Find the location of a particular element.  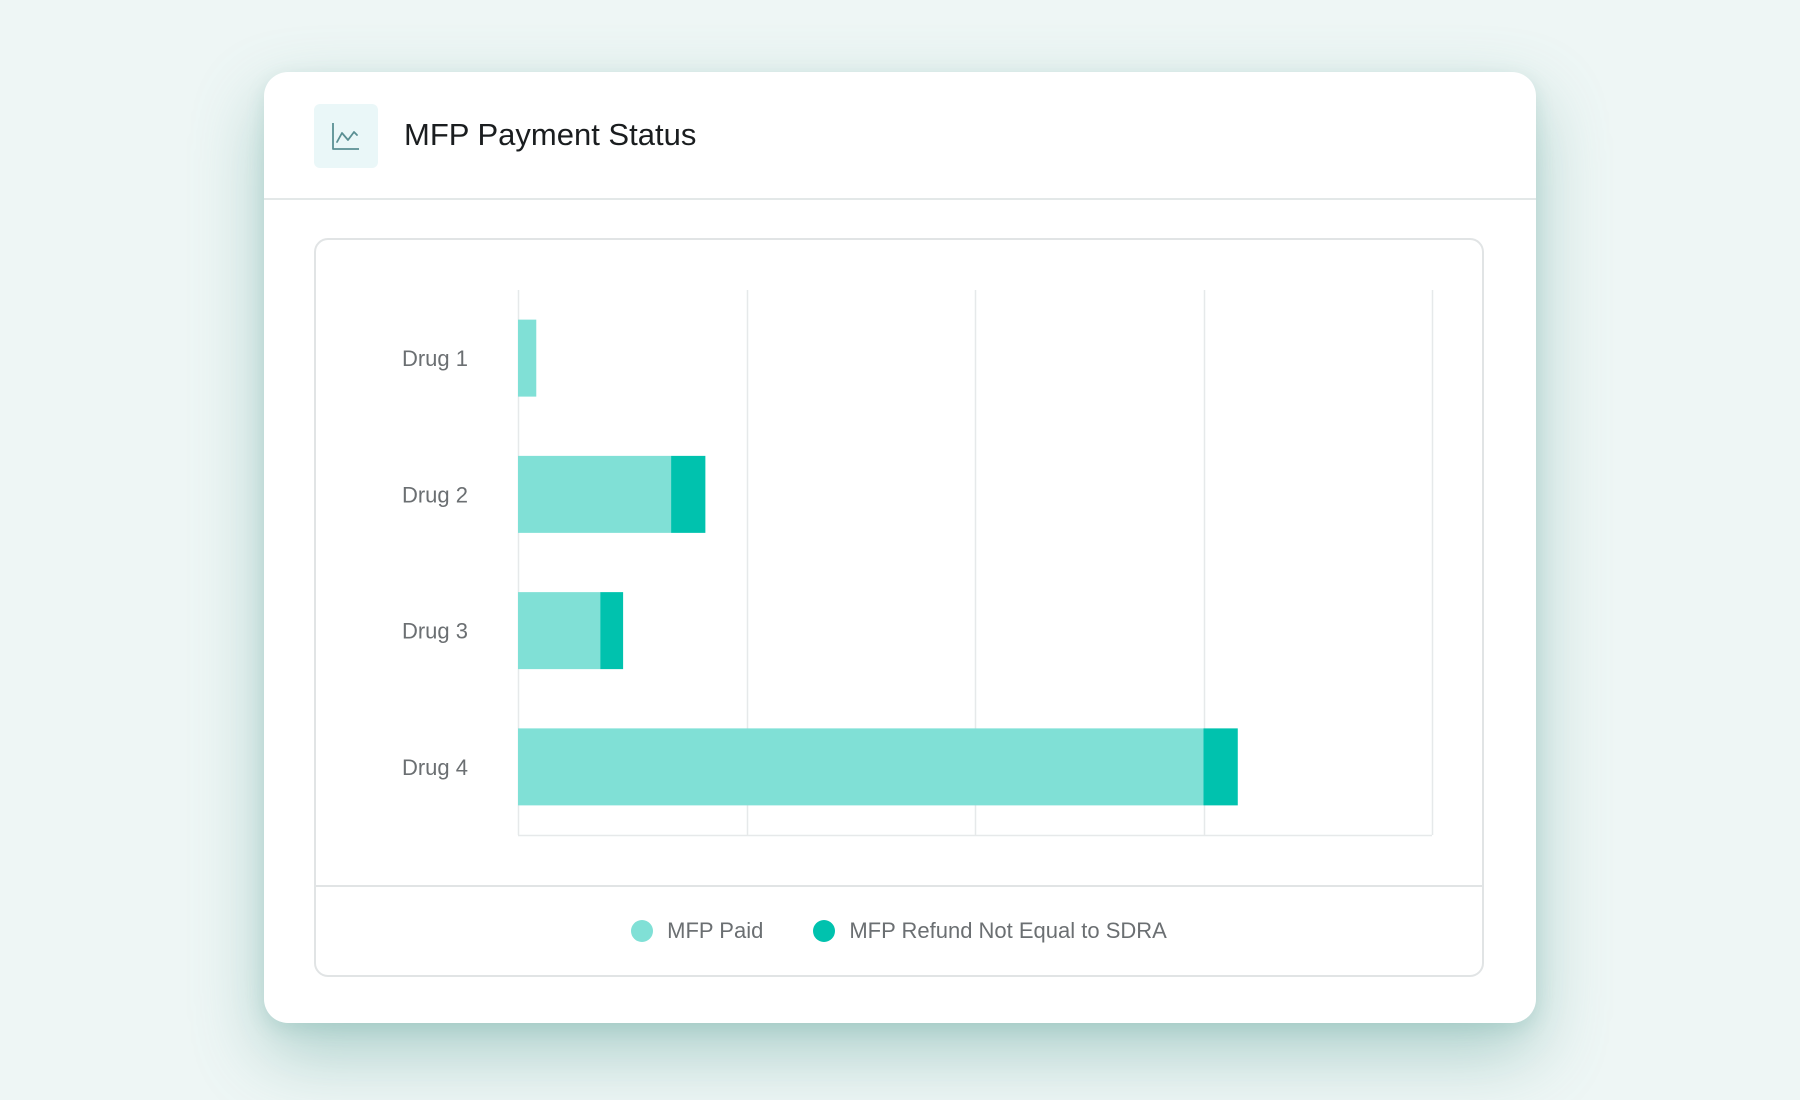

legend-item: MFP Refund Not Equal to SDRA is located at coordinates (990, 931).